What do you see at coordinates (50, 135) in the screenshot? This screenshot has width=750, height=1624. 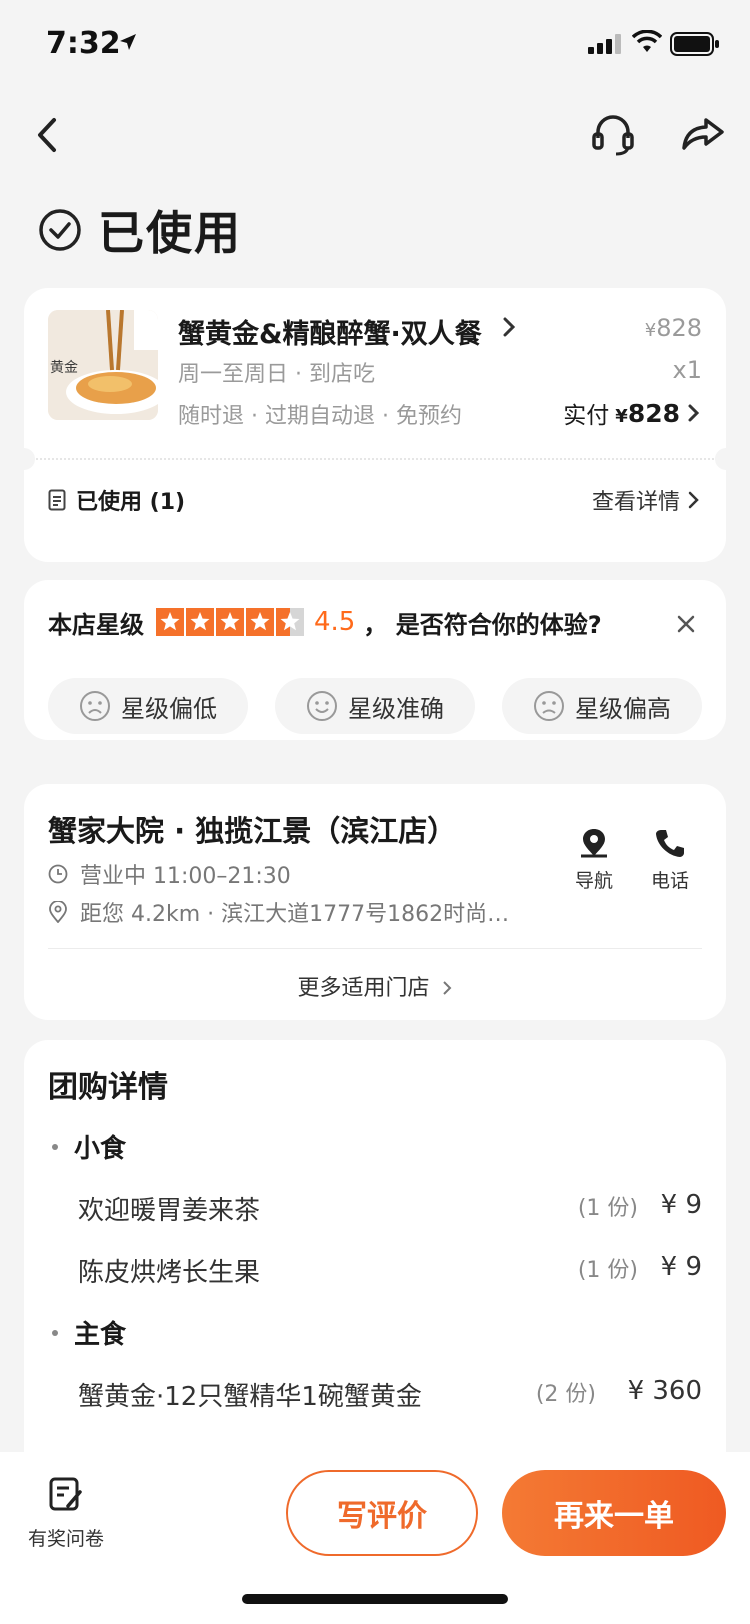 I see `back-icon` at bounding box center [50, 135].